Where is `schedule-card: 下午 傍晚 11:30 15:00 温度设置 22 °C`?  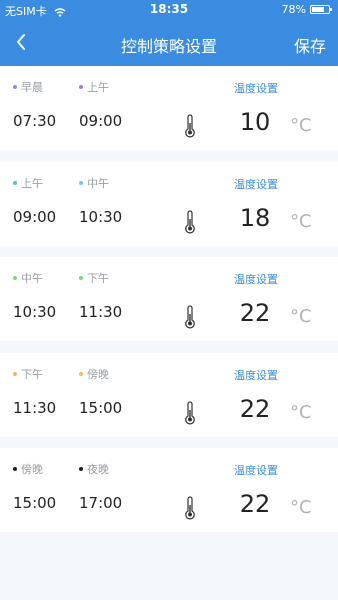
schedule-card: 下午 傍晚 11:30 15:00 温度设置 22 °C is located at coordinates (169, 395).